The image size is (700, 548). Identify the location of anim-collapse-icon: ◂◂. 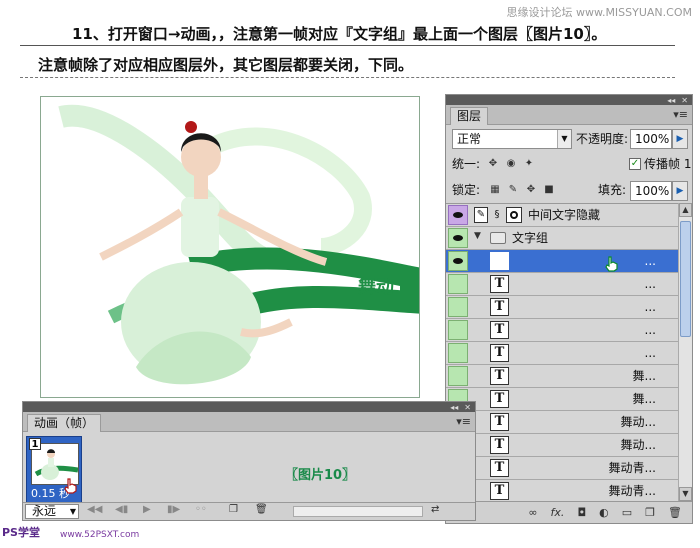
(454, 407).